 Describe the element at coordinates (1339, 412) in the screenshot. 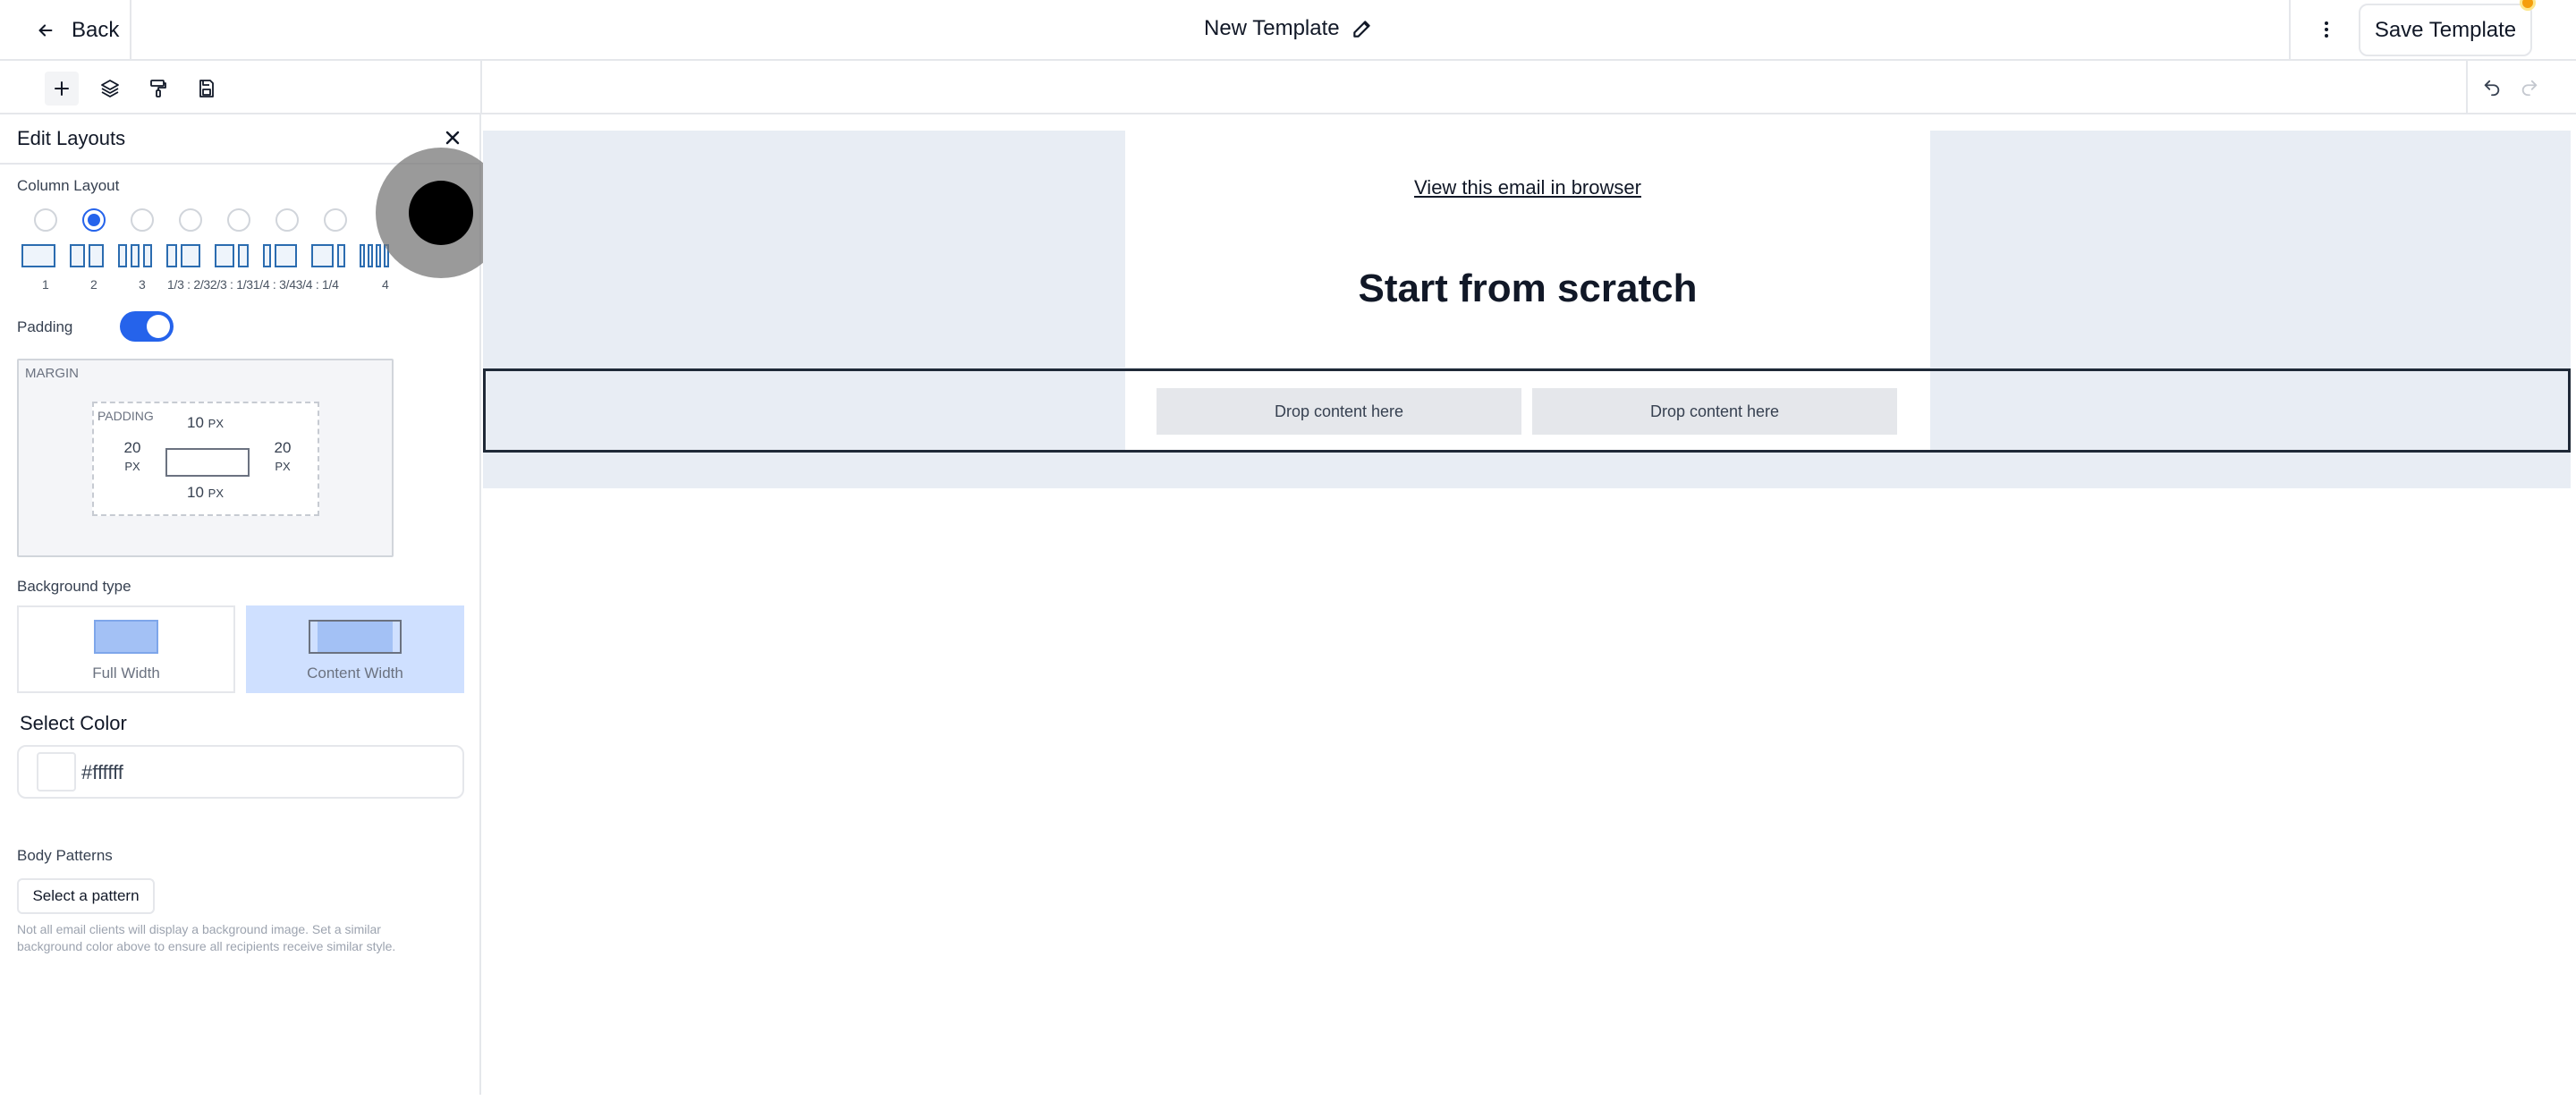

I see `drop-zone-left: Drop content here` at that location.